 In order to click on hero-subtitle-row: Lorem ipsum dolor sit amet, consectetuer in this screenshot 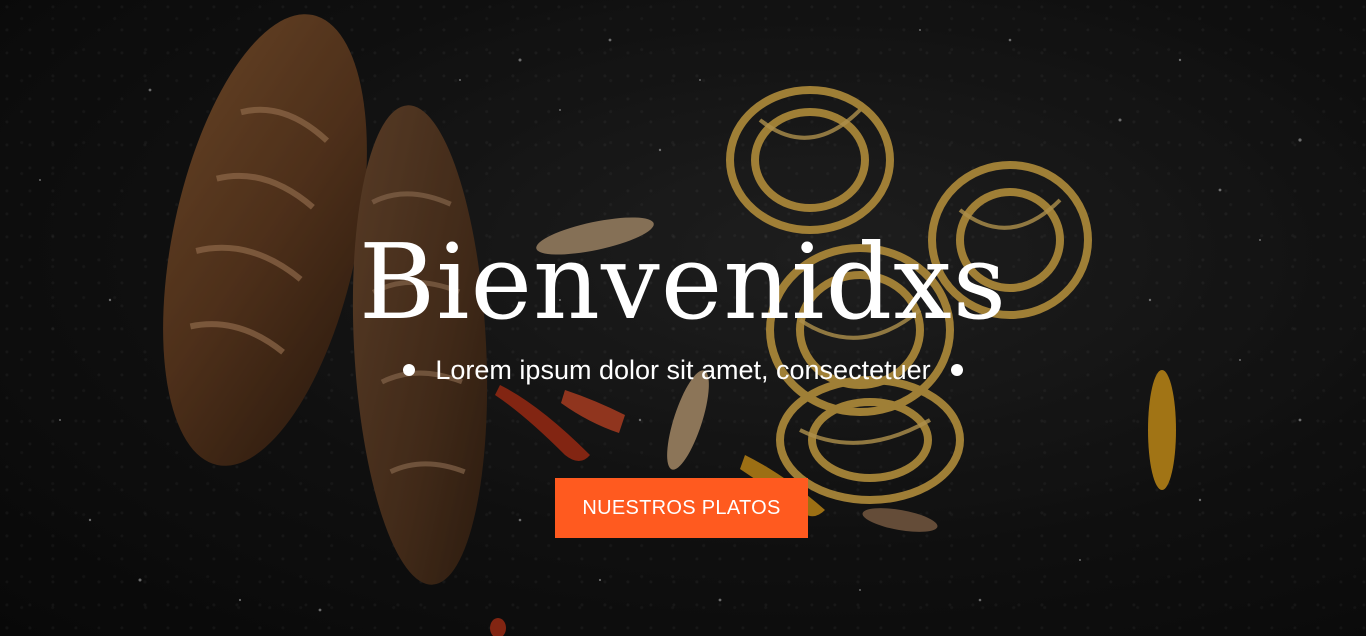, I will do `click(683, 370)`.